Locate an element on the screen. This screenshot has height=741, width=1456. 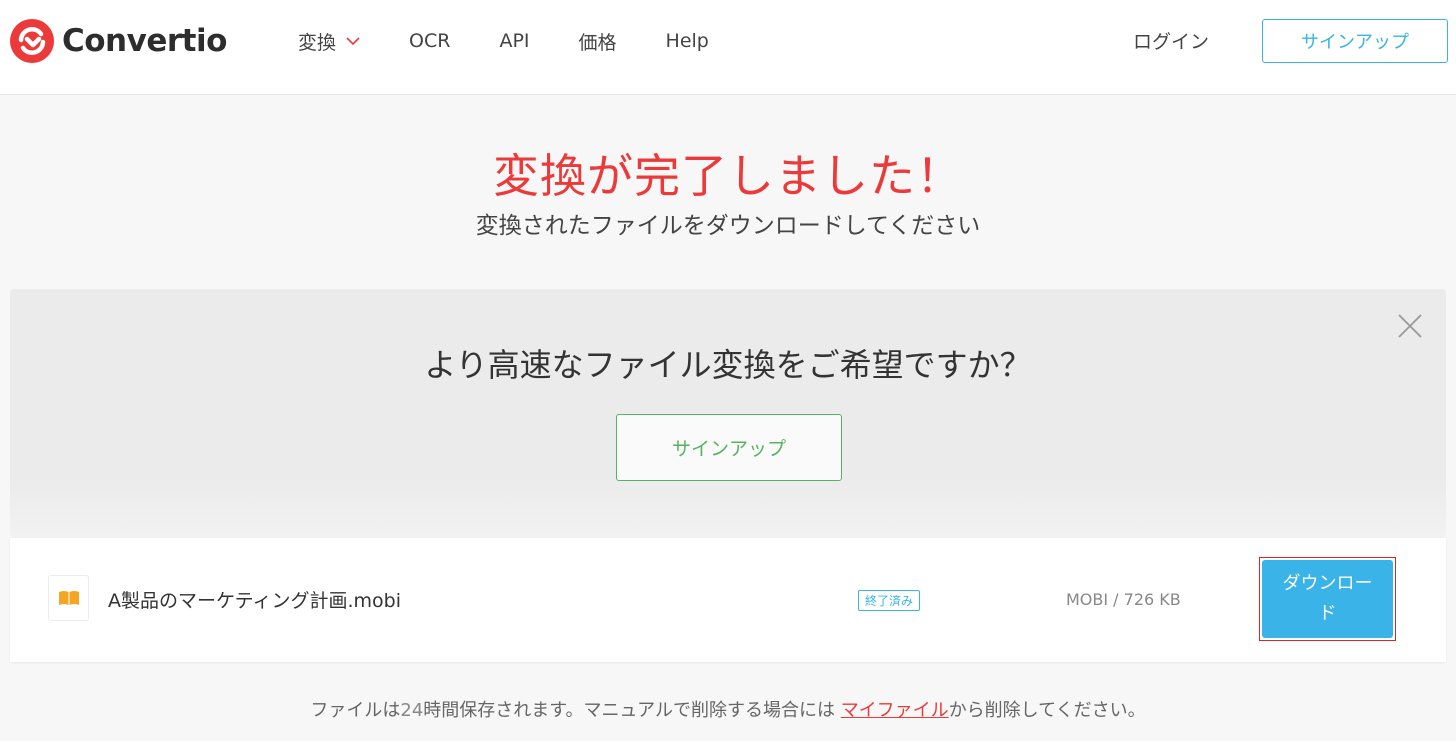
chevron-down-icon is located at coordinates (353, 40).